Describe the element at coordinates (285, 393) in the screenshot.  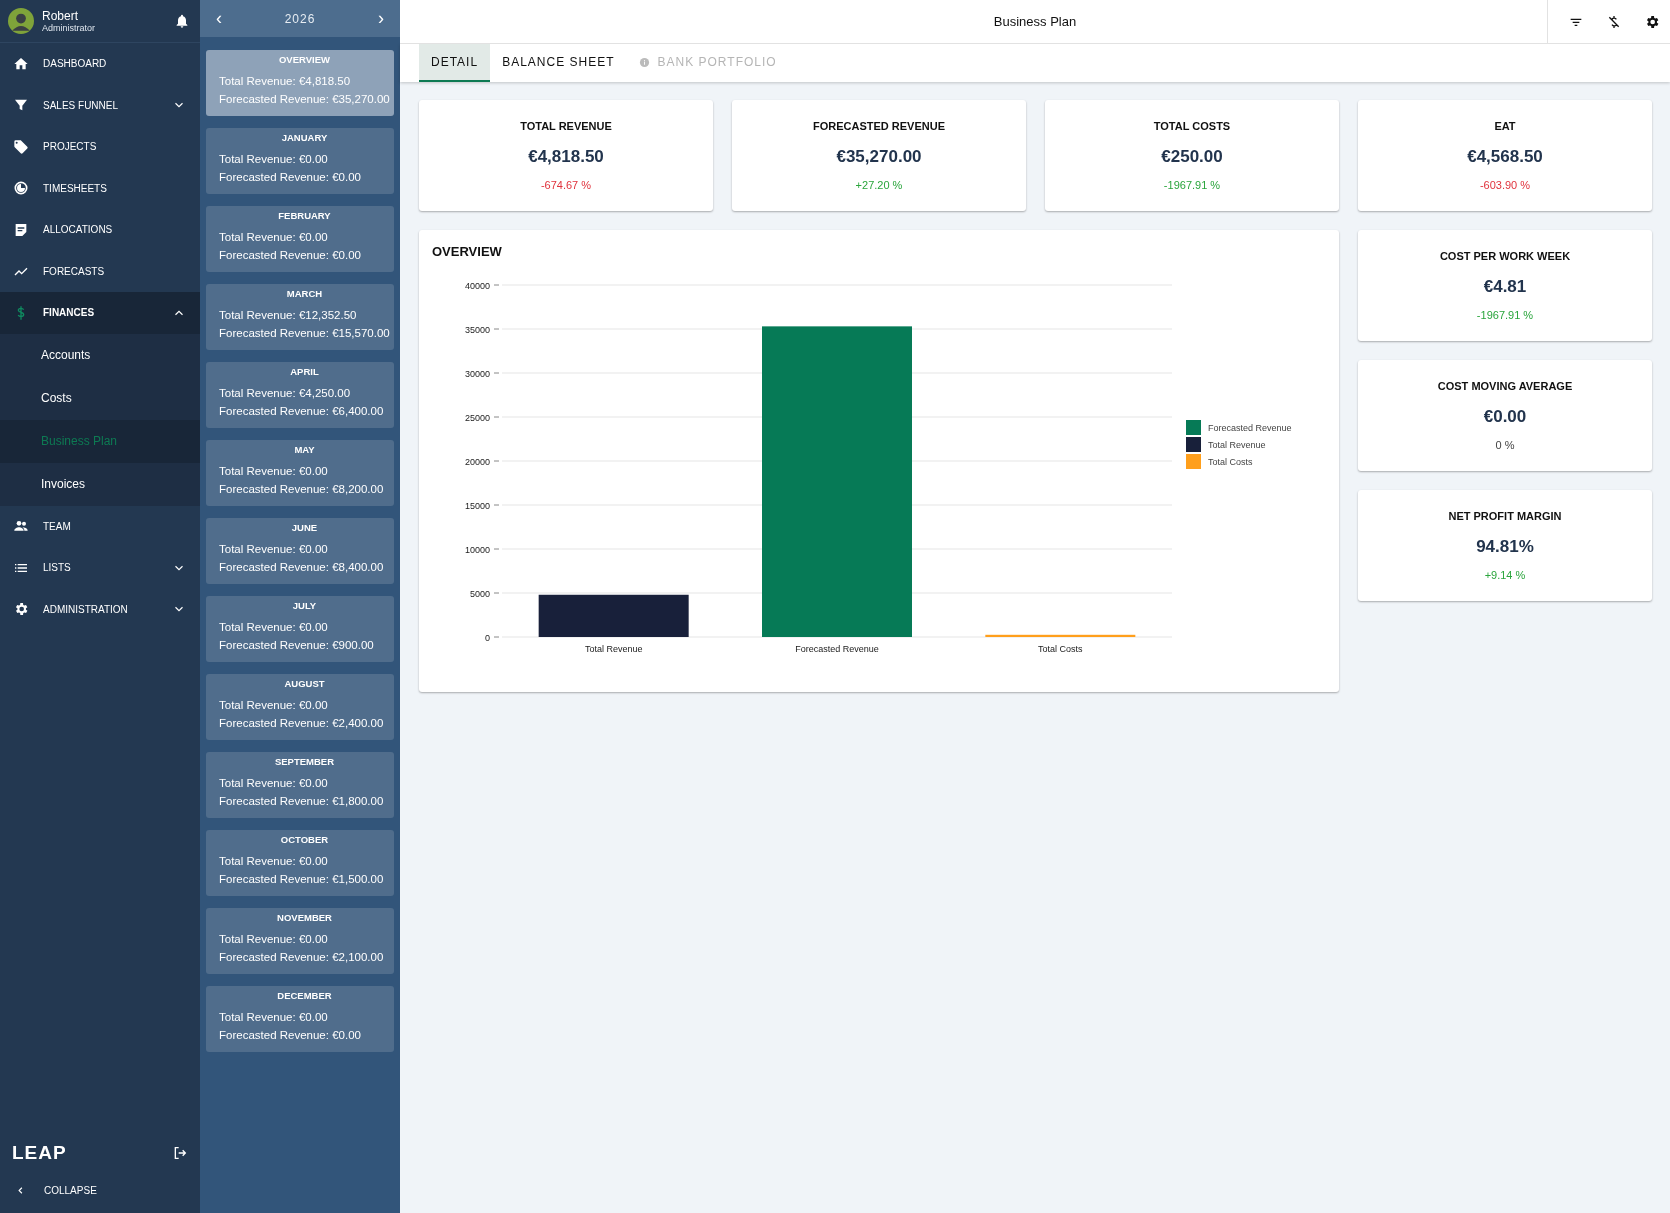
I see `total-revenue-text: Total Revenue: €4,250.00` at that location.